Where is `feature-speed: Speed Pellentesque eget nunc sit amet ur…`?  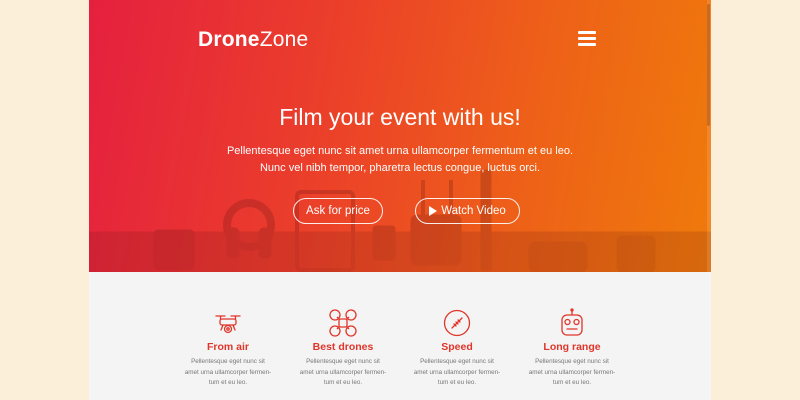
feature-speed: Speed Pellentesque eget nunc sit amet ur… is located at coordinates (457, 348).